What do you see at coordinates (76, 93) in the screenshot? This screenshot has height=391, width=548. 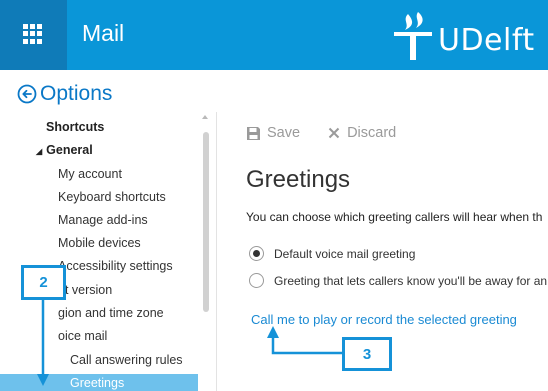 I see `options-title: Options` at bounding box center [76, 93].